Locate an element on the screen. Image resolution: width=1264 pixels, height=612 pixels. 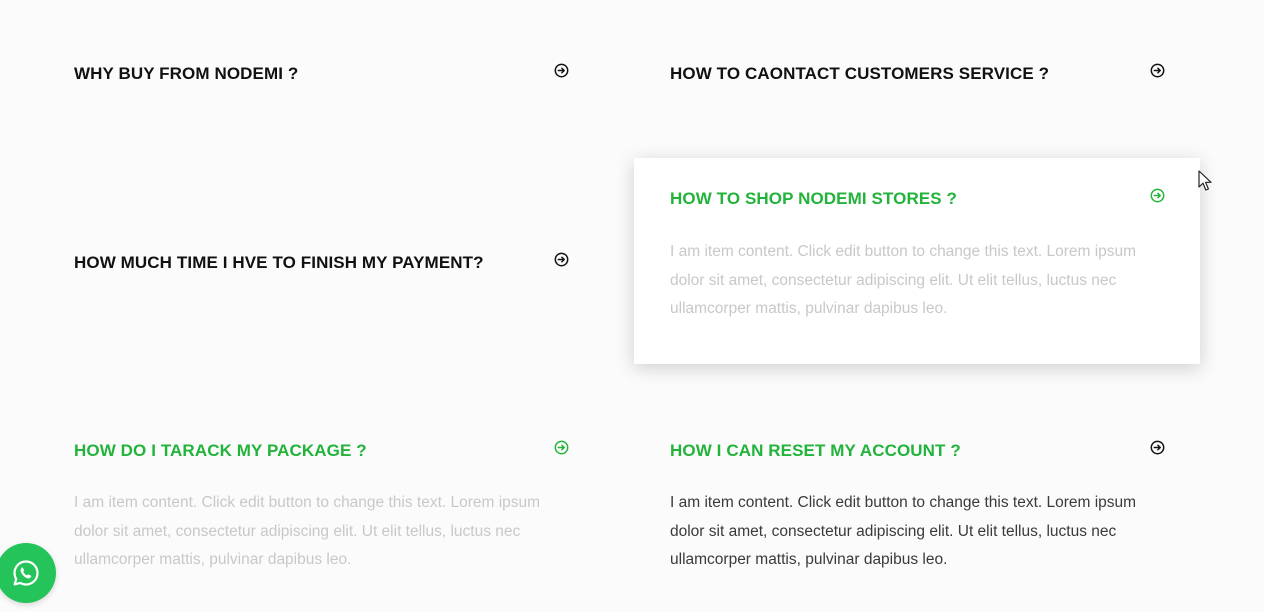
mouse-cursor-icon is located at coordinates (1205, 180).